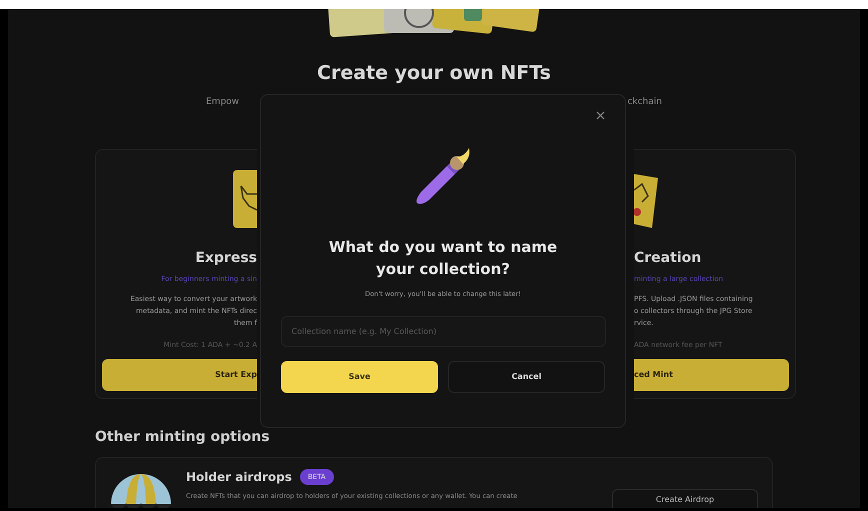 The height and width of the screenshot is (511, 868). Describe the element at coordinates (183, 437) in the screenshot. I see `section-heading: Other minting options` at that location.